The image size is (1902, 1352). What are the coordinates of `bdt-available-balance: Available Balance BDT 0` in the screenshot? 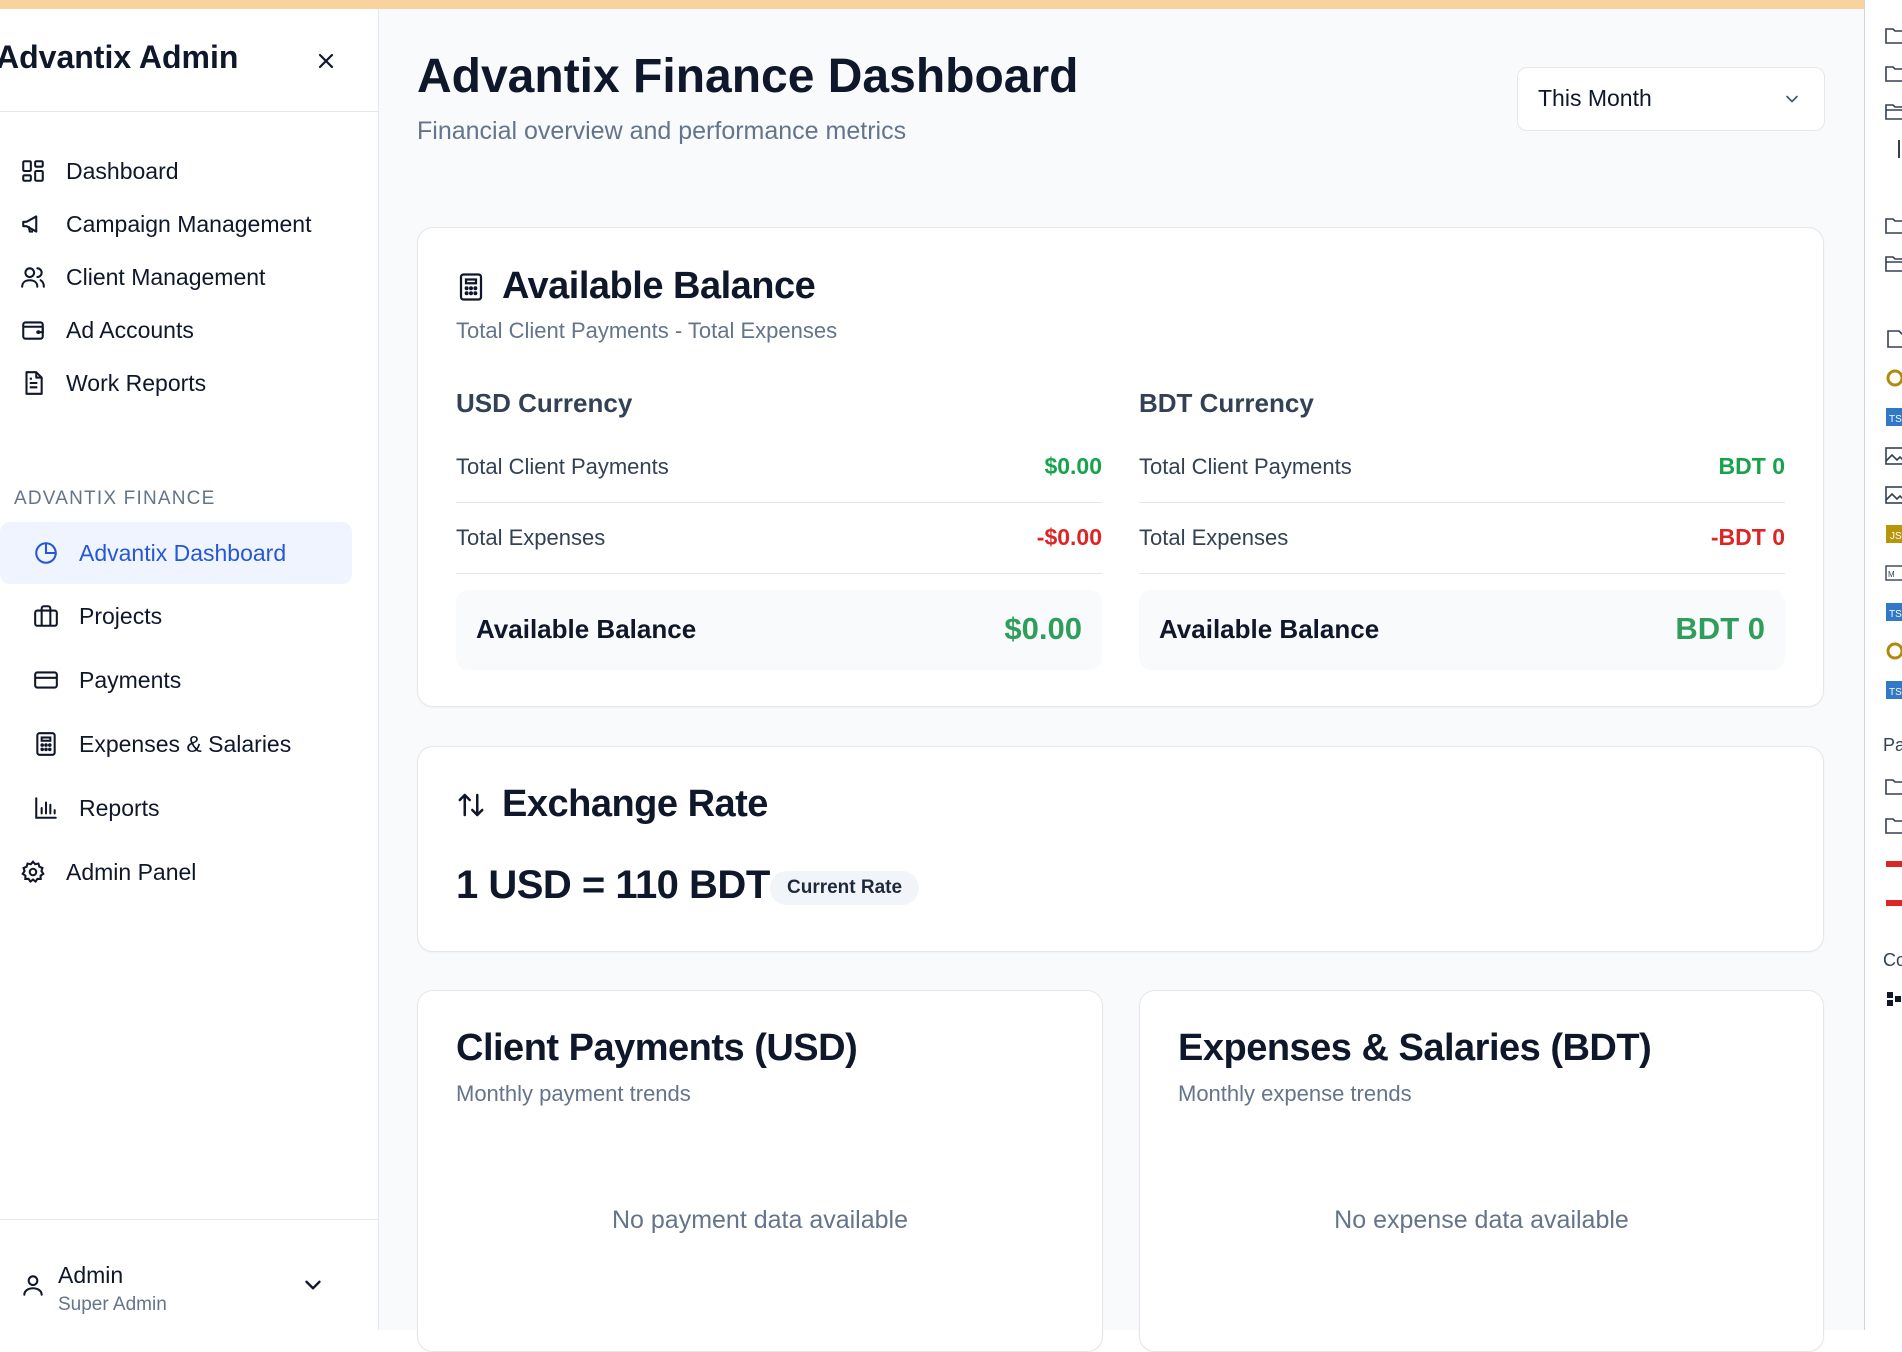 It's located at (1462, 630).